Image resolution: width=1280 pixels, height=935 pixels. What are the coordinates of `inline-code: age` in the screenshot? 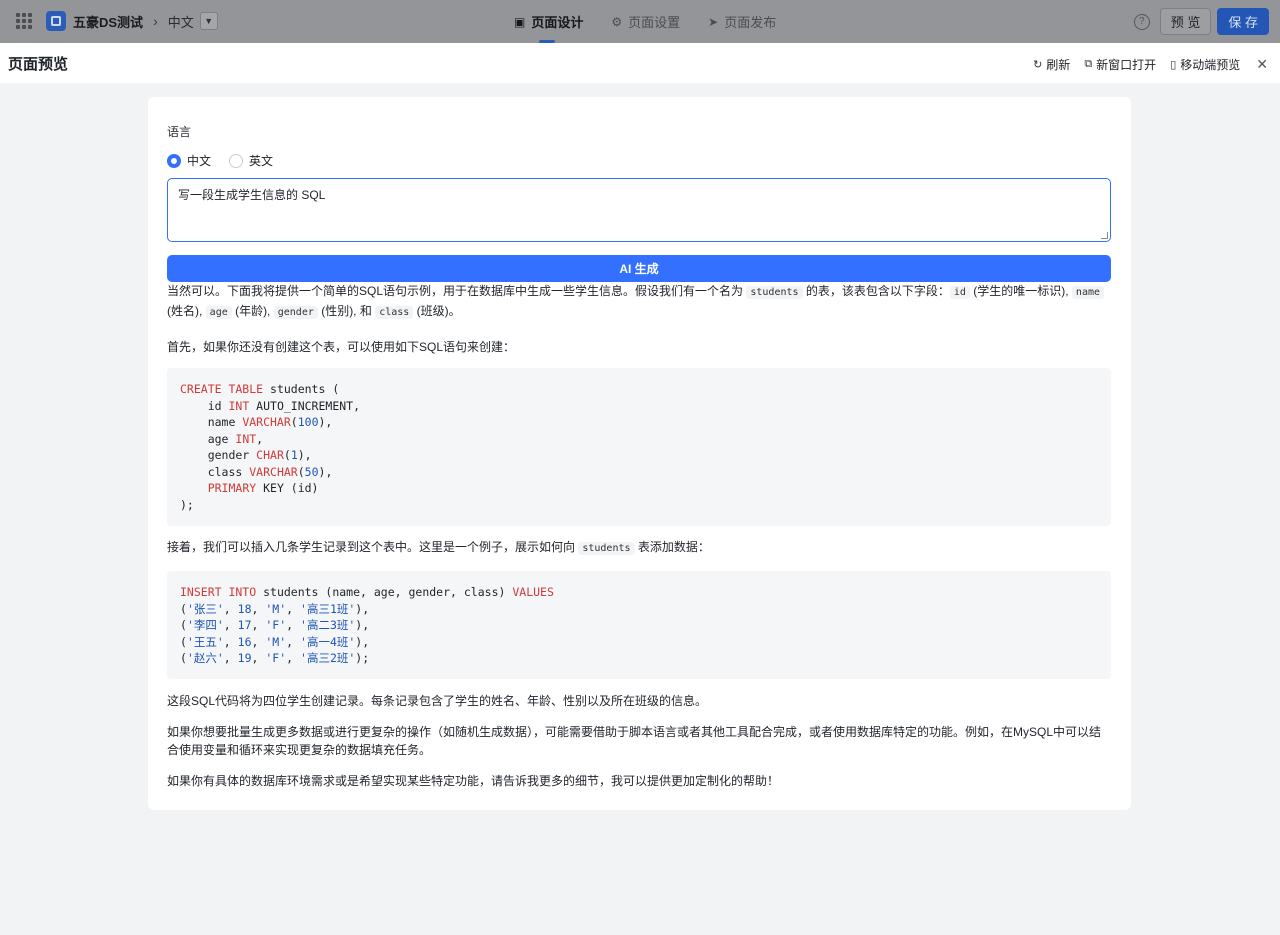 It's located at (218, 312).